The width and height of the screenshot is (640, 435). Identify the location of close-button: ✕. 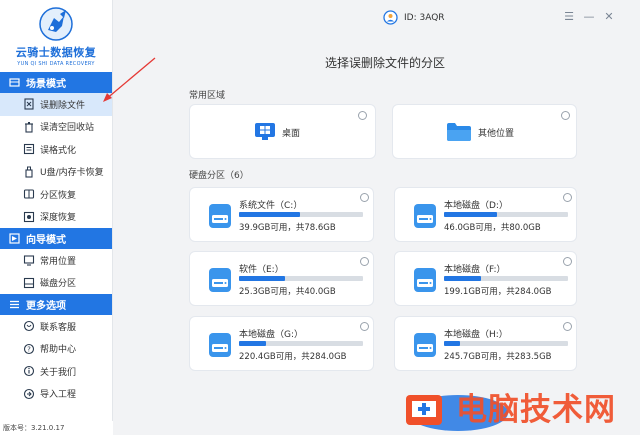
(609, 16).